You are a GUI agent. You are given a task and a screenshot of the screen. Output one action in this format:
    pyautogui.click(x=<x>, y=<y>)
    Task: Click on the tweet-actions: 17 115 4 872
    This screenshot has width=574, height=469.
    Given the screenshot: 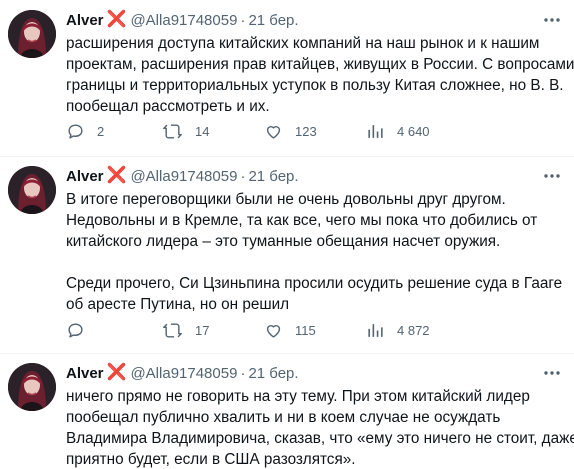 What is the action you would take?
    pyautogui.click(x=306, y=330)
    